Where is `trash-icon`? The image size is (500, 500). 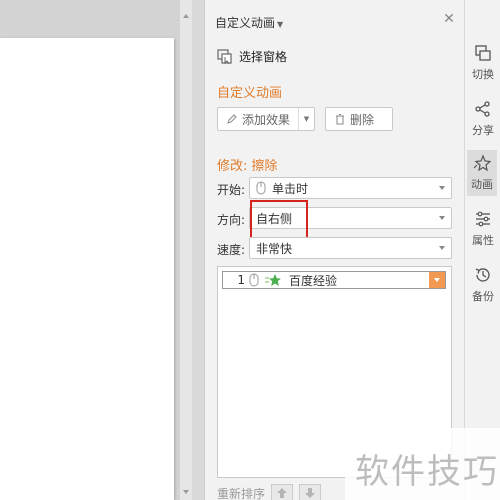 trash-icon is located at coordinates (340, 119).